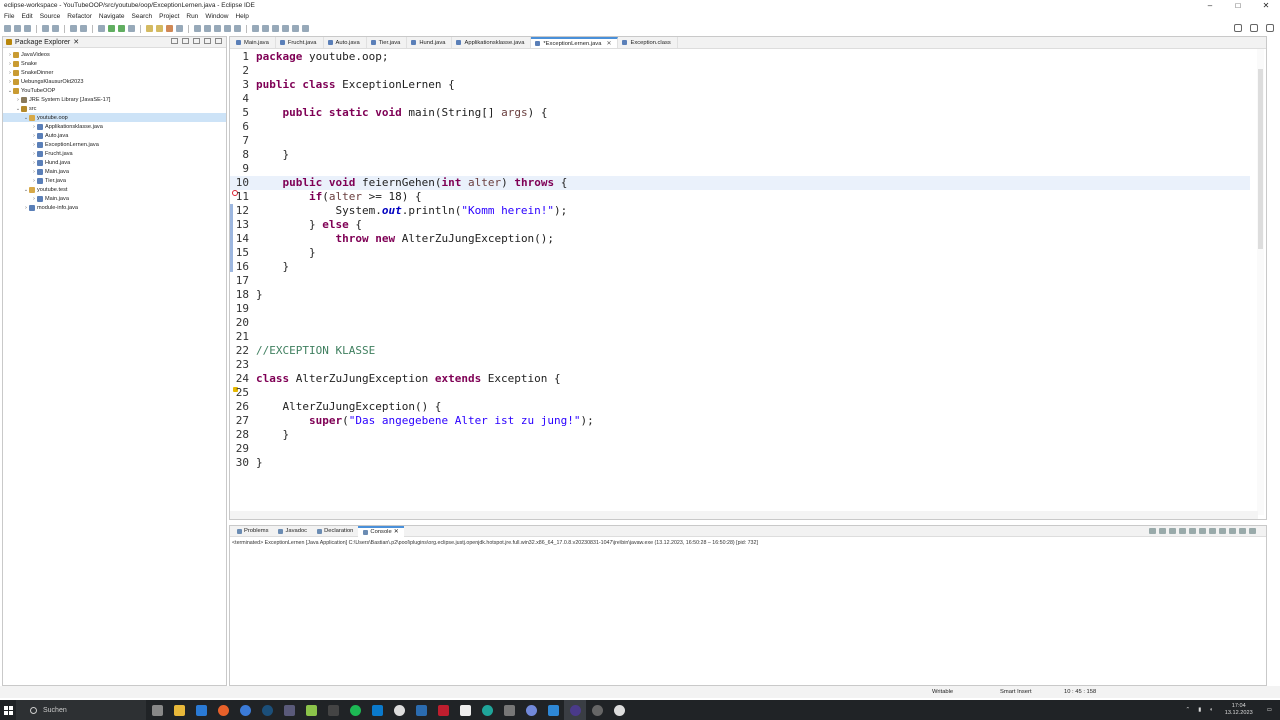 This screenshot has height=720, width=1280. Describe the element at coordinates (575, 42) in the screenshot. I see `tab-exceptionlernen-java: *ExceptionLernen.java ✕` at that location.